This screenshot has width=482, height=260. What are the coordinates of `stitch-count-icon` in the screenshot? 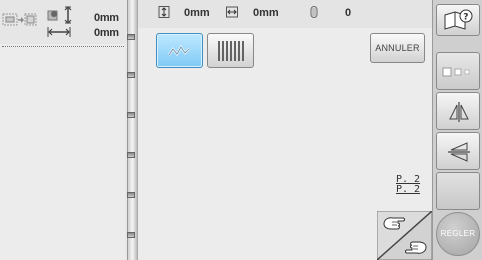 It's located at (314, 12).